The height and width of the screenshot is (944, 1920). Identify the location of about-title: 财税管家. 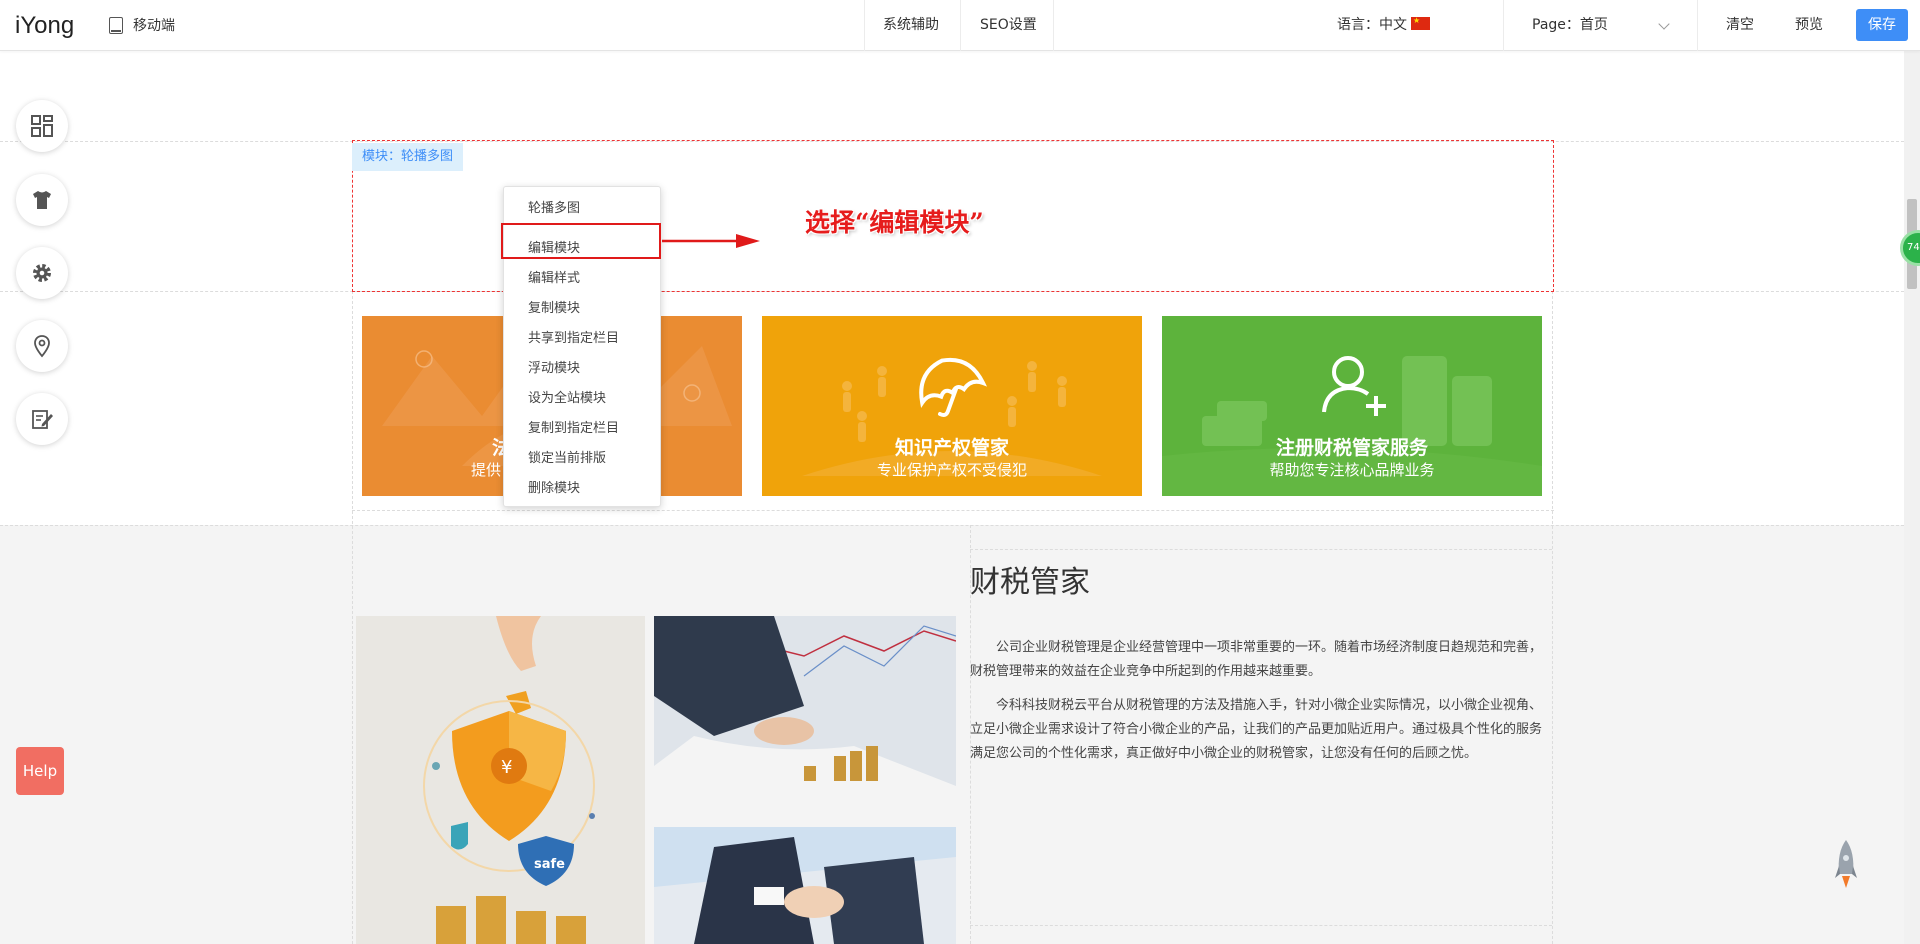
(1030, 582).